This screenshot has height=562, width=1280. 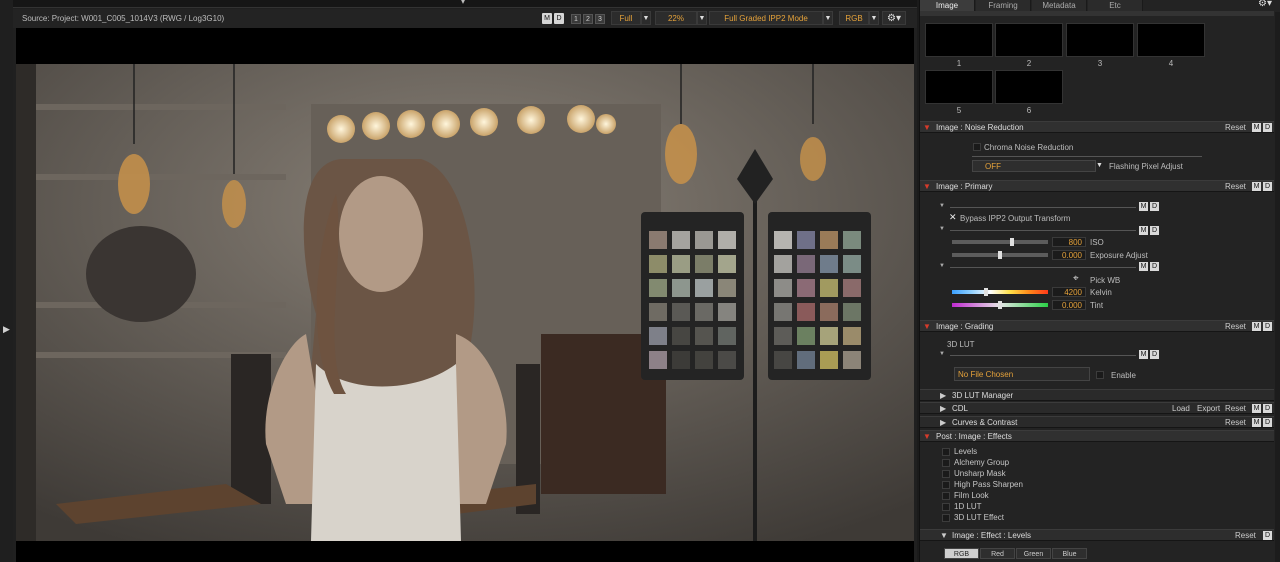 What do you see at coordinates (997, 553) in the screenshot?
I see `channel-red-button: Red` at bounding box center [997, 553].